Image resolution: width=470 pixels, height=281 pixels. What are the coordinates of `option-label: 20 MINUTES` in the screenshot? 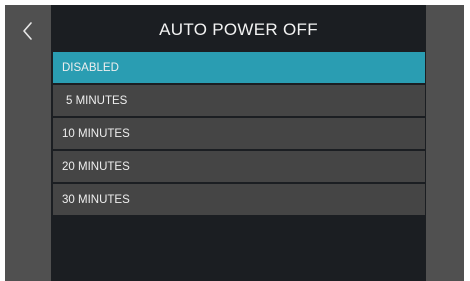 It's located at (96, 166).